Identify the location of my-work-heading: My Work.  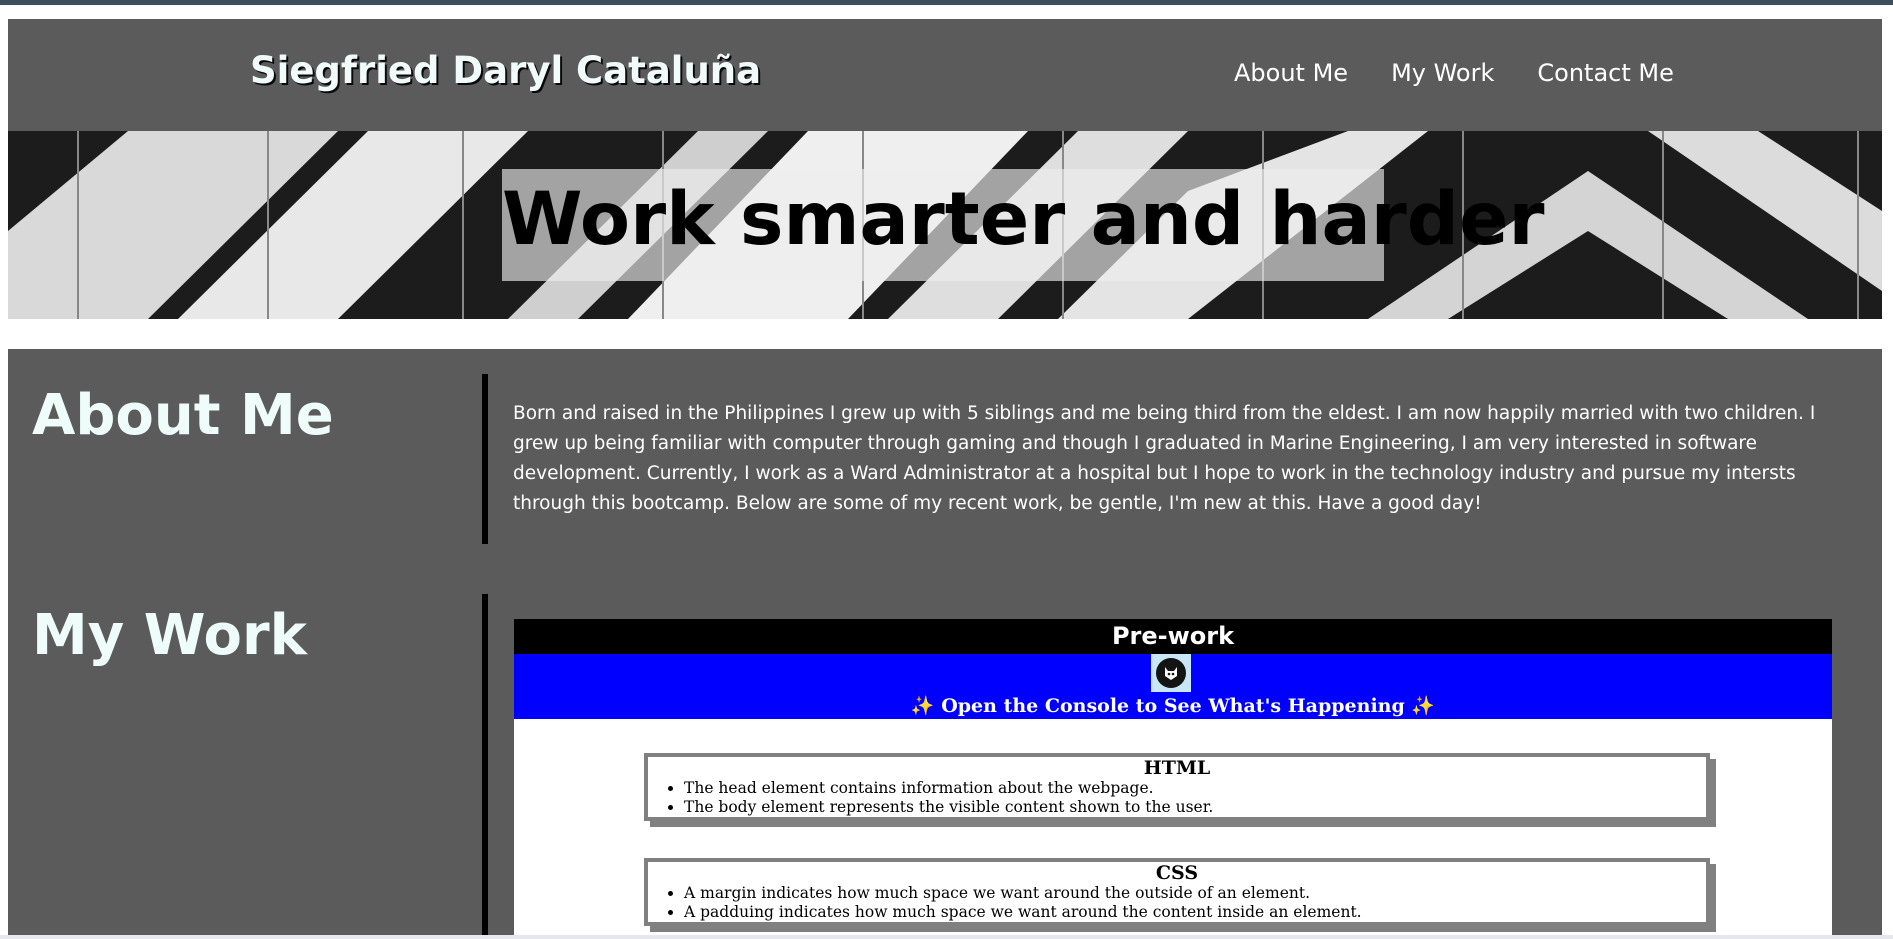
(169, 635).